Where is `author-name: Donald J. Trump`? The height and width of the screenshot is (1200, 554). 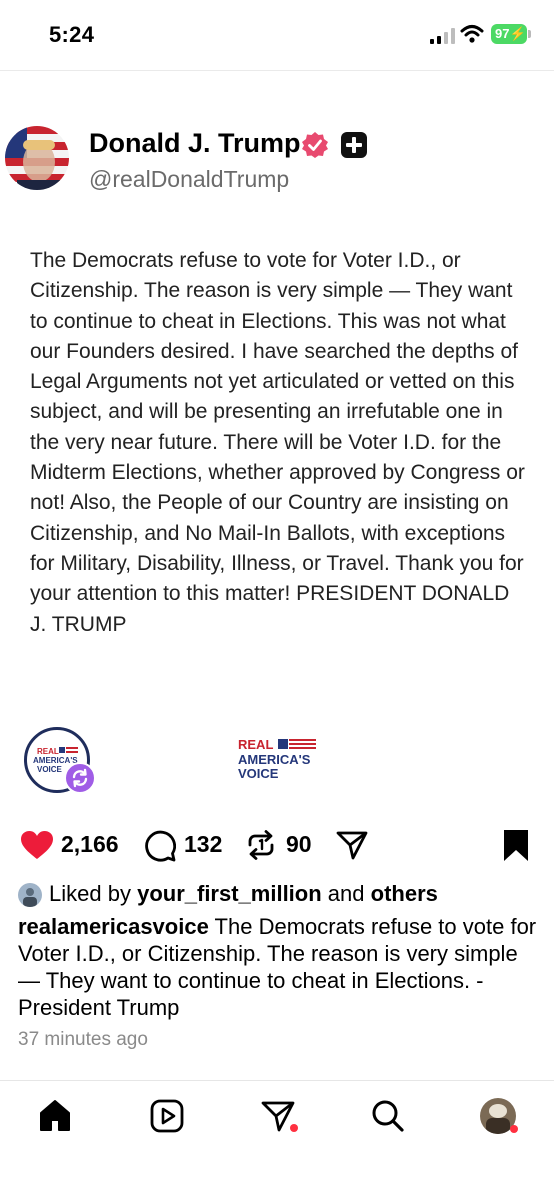 author-name: Donald J. Trump is located at coordinates (195, 143).